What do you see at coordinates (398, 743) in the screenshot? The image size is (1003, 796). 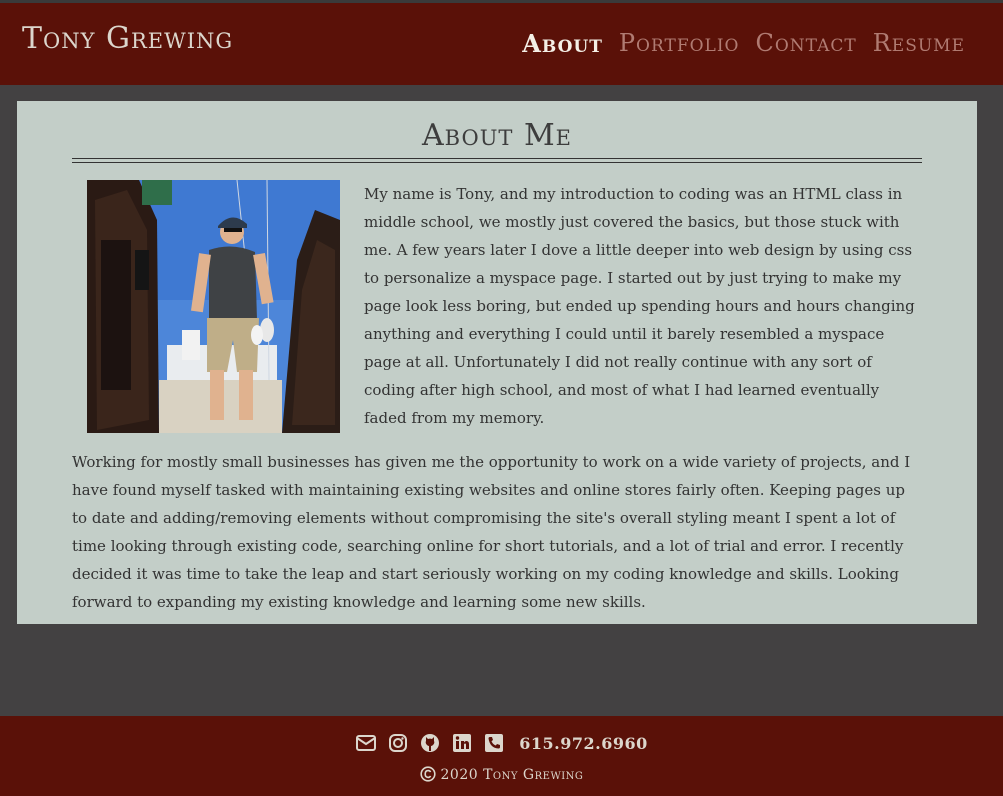 I see `instagram-icon` at bounding box center [398, 743].